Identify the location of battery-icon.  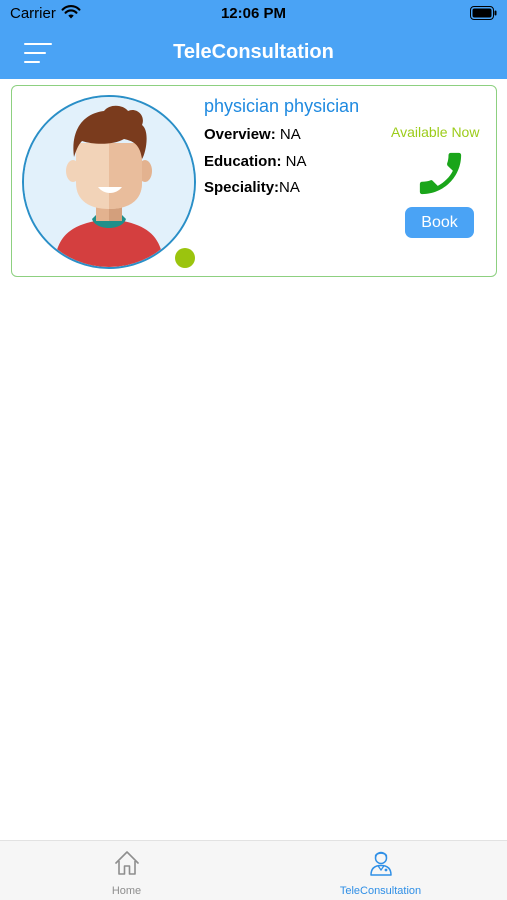
(483, 13).